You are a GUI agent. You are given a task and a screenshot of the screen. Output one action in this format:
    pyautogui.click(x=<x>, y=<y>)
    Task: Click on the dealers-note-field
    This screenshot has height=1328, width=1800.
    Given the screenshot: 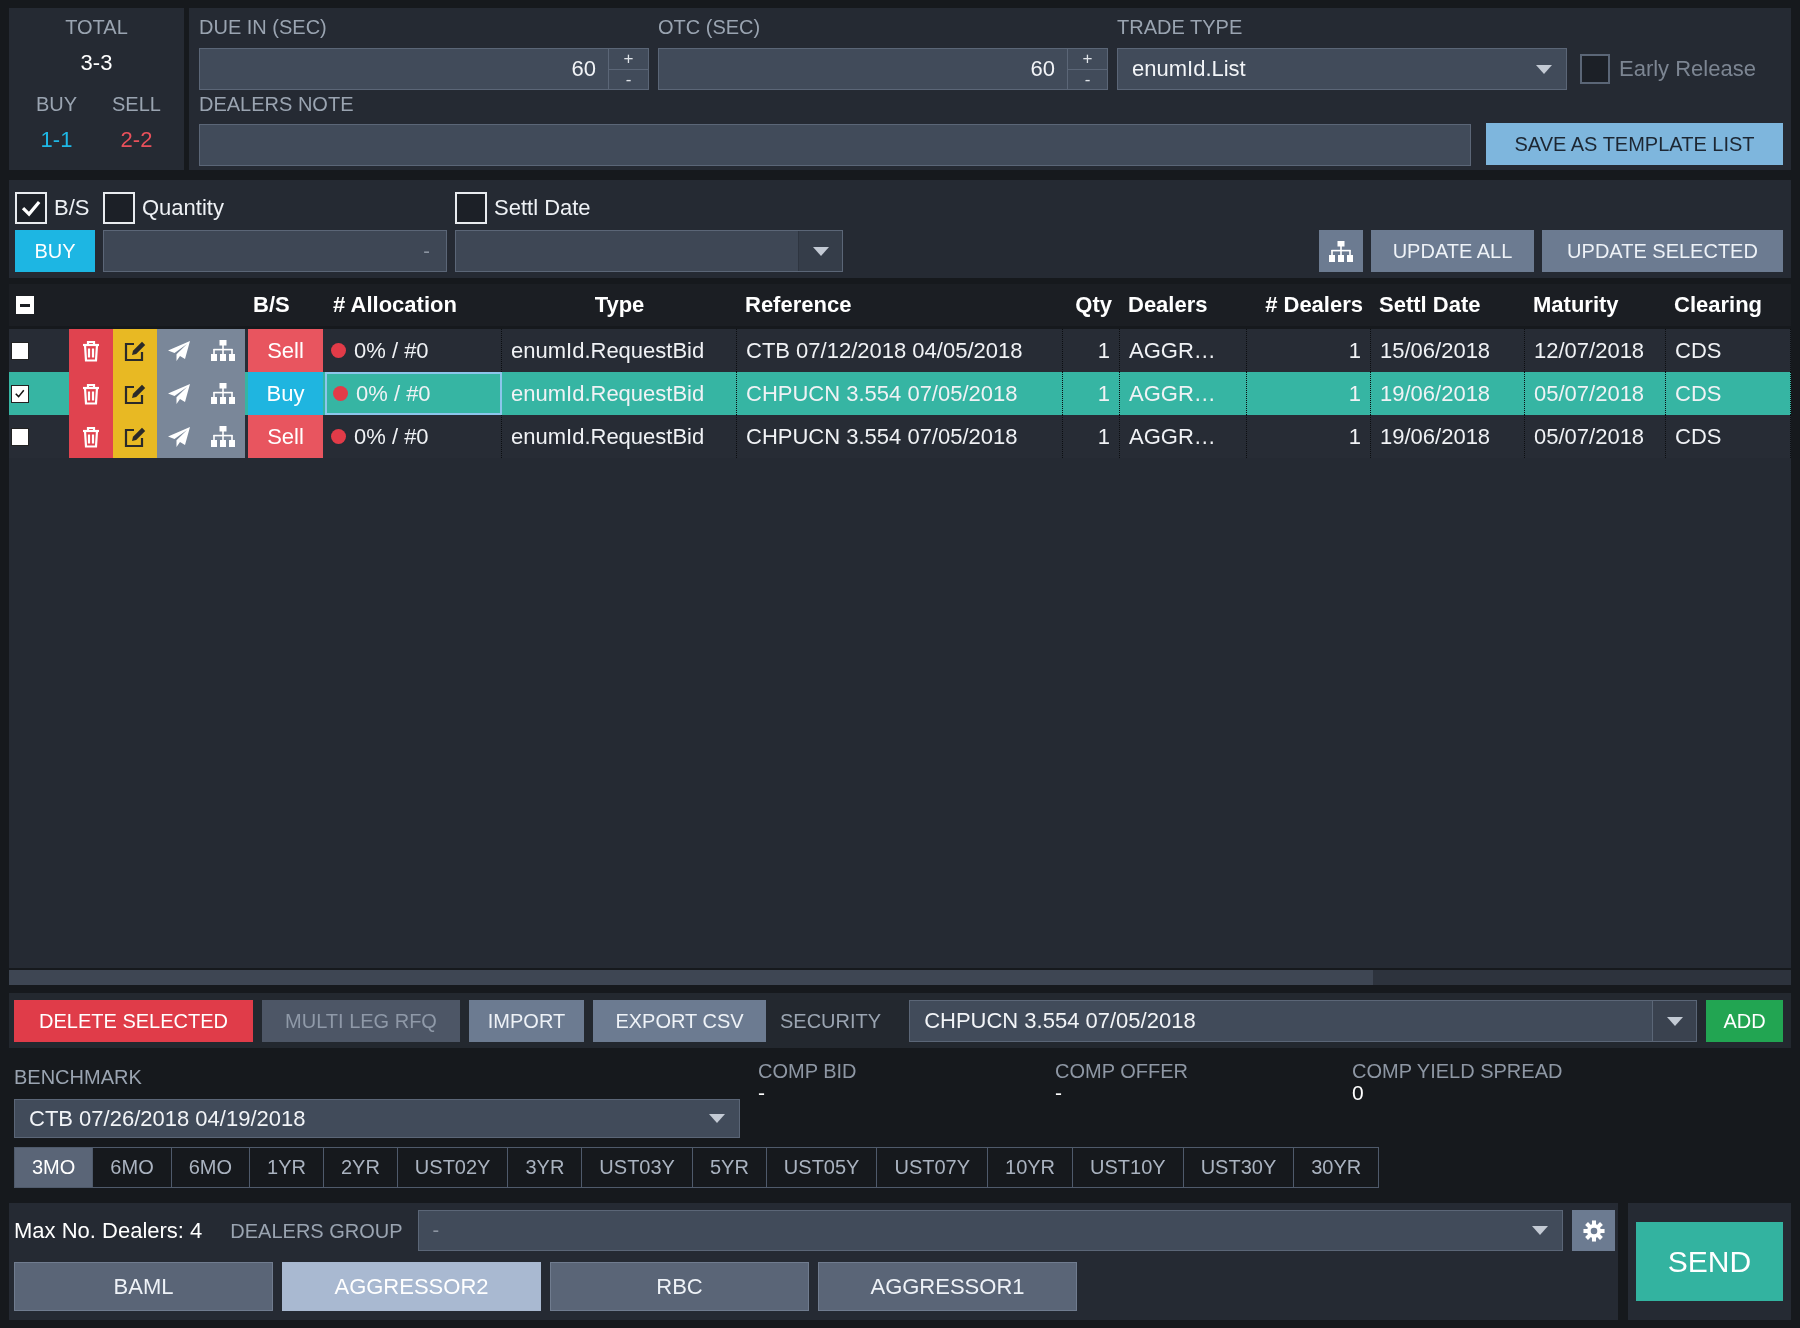 What is the action you would take?
    pyautogui.click(x=835, y=145)
    